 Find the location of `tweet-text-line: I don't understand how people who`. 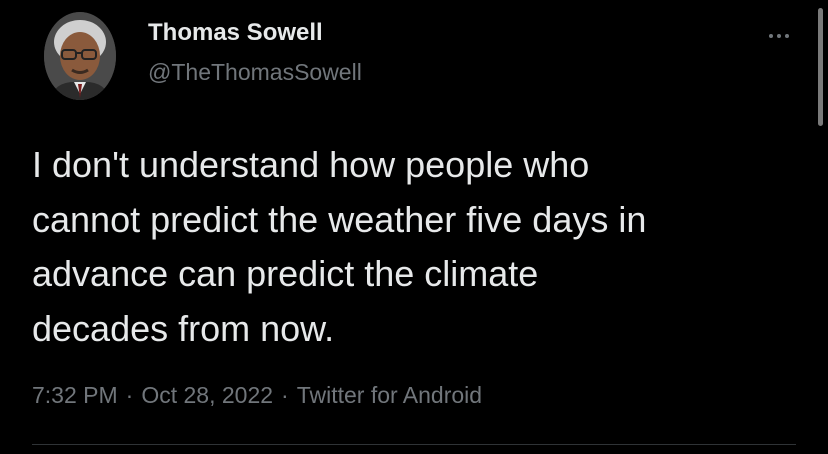

tweet-text-line: I don't understand how people who is located at coordinates (311, 164).